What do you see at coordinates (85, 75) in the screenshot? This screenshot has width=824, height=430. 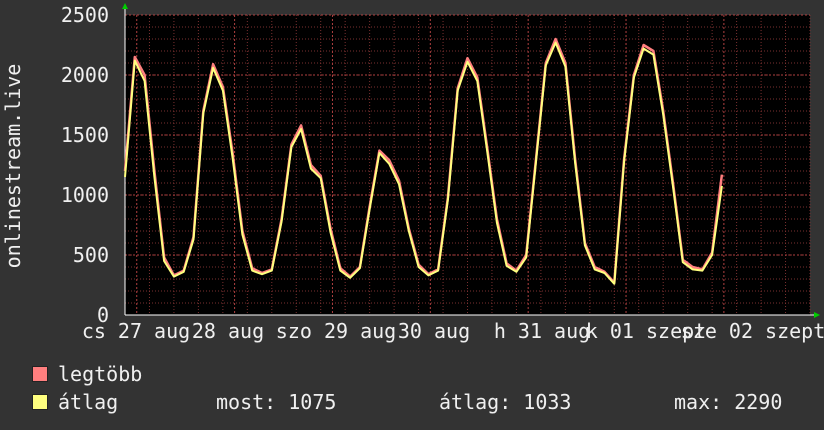 I see `y-tick-label: 2000` at bounding box center [85, 75].